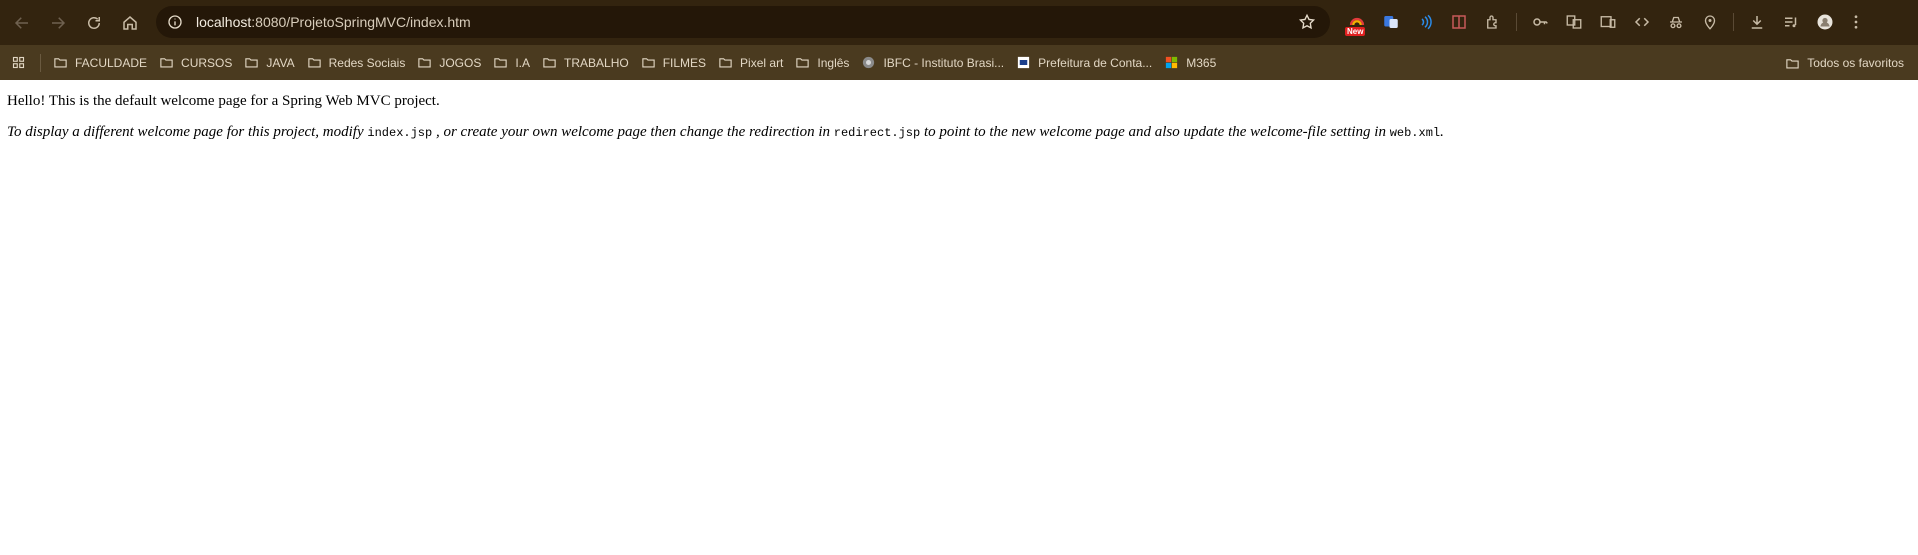  I want to click on apps-button, so click(18, 63).